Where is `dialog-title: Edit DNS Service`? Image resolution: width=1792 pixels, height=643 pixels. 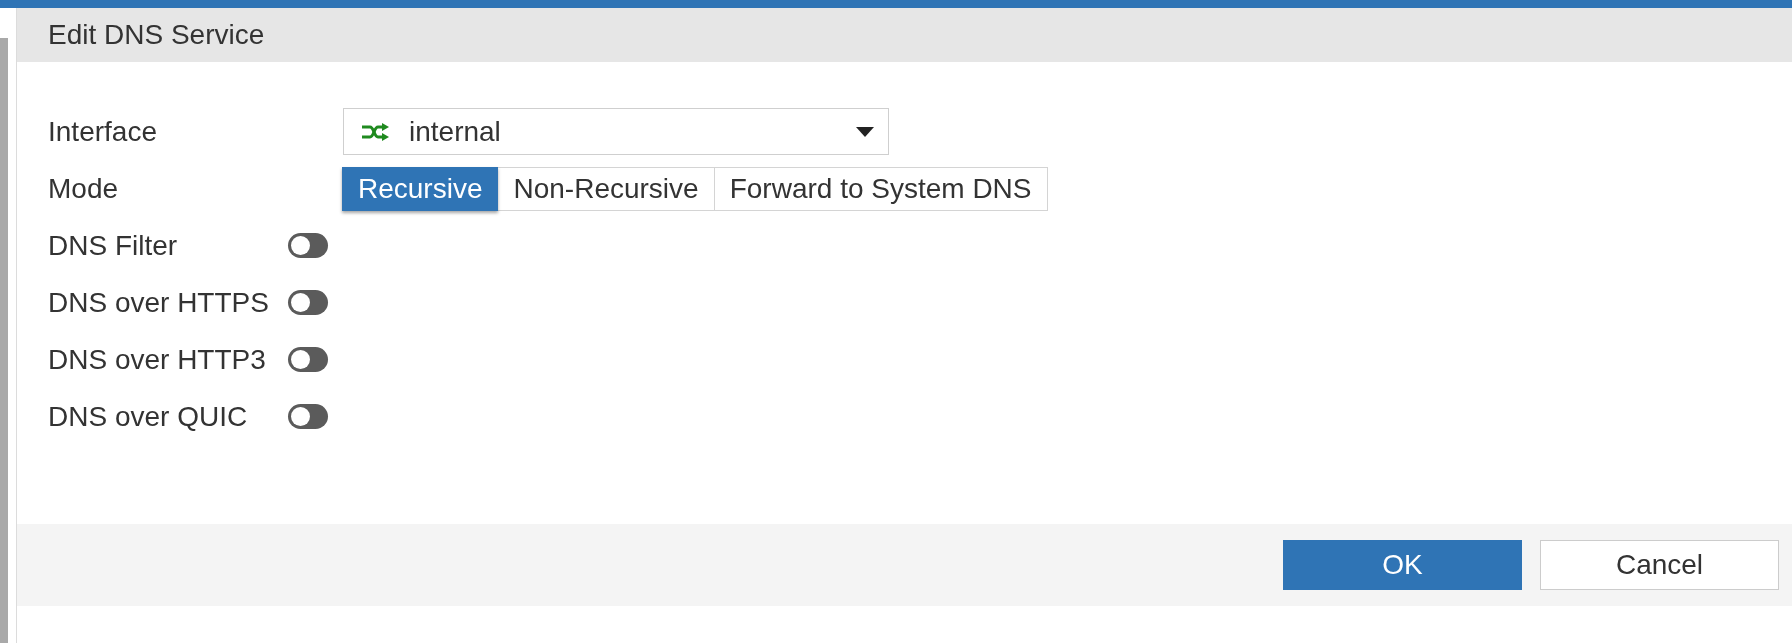 dialog-title: Edit DNS Service is located at coordinates (156, 35).